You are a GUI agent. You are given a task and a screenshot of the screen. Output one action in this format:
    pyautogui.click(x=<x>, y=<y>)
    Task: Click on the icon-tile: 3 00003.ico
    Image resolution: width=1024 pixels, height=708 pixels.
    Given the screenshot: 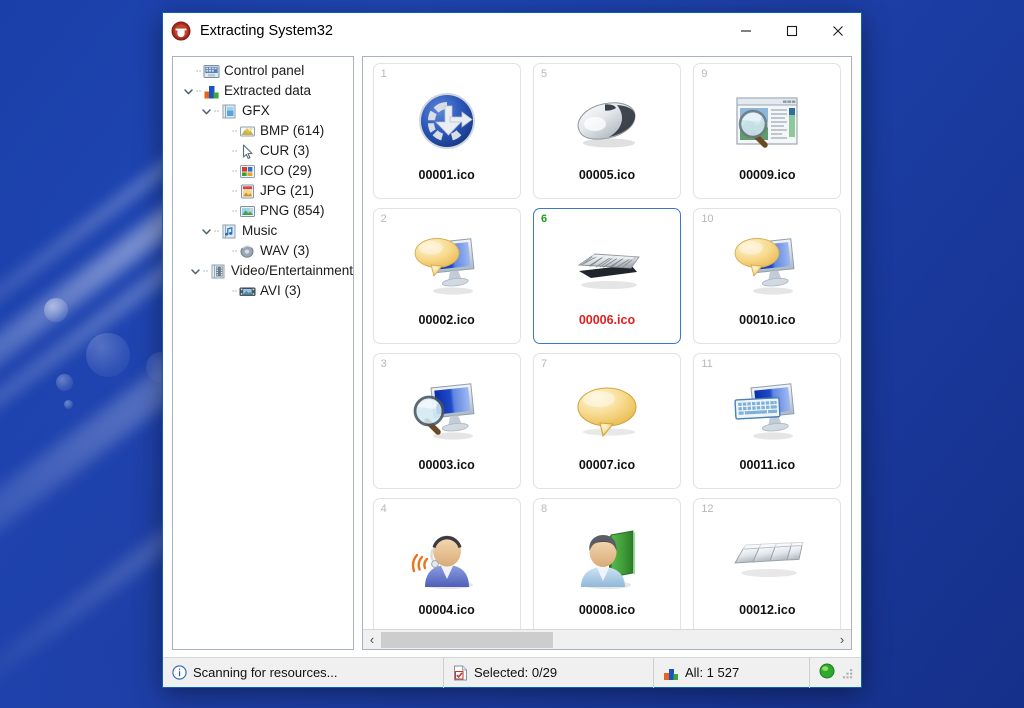 What is the action you would take?
    pyautogui.click(x=446, y=421)
    